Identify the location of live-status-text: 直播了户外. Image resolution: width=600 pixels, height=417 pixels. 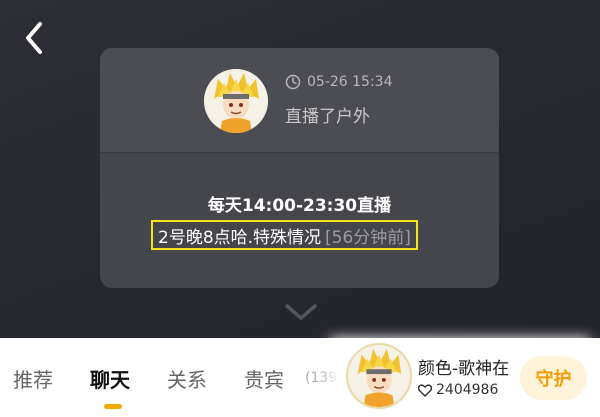
(327, 117).